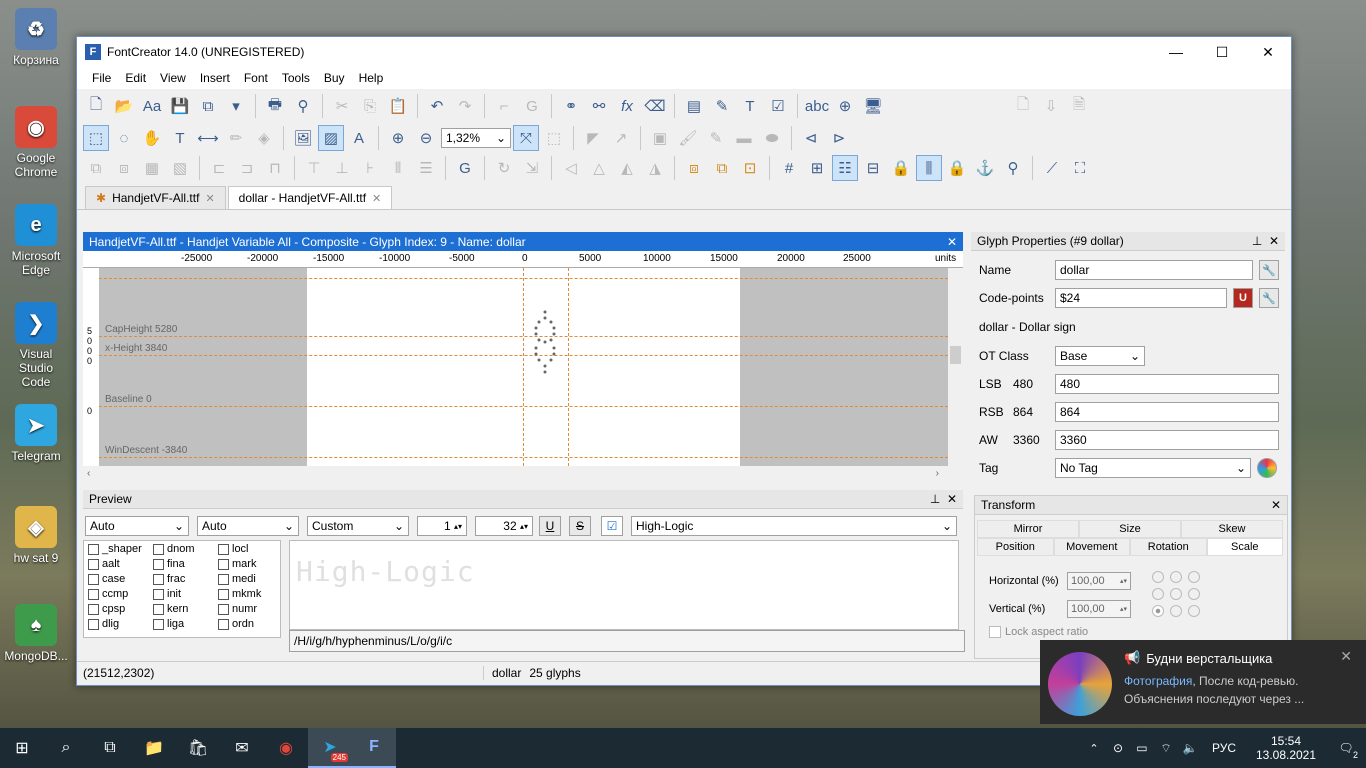 The width and height of the screenshot is (1366, 768). What do you see at coordinates (239, 594) in the screenshot?
I see `feature-checkbox: mkmk` at bounding box center [239, 594].